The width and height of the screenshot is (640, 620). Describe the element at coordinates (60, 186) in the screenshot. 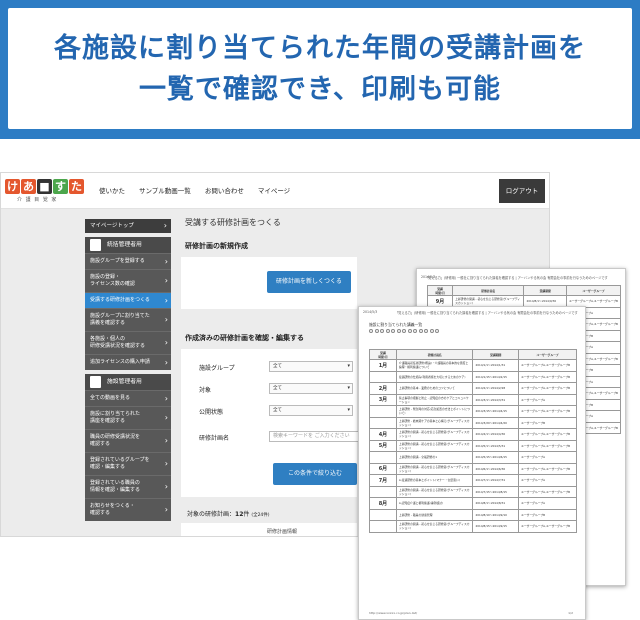

I see `logo-char: す` at that location.